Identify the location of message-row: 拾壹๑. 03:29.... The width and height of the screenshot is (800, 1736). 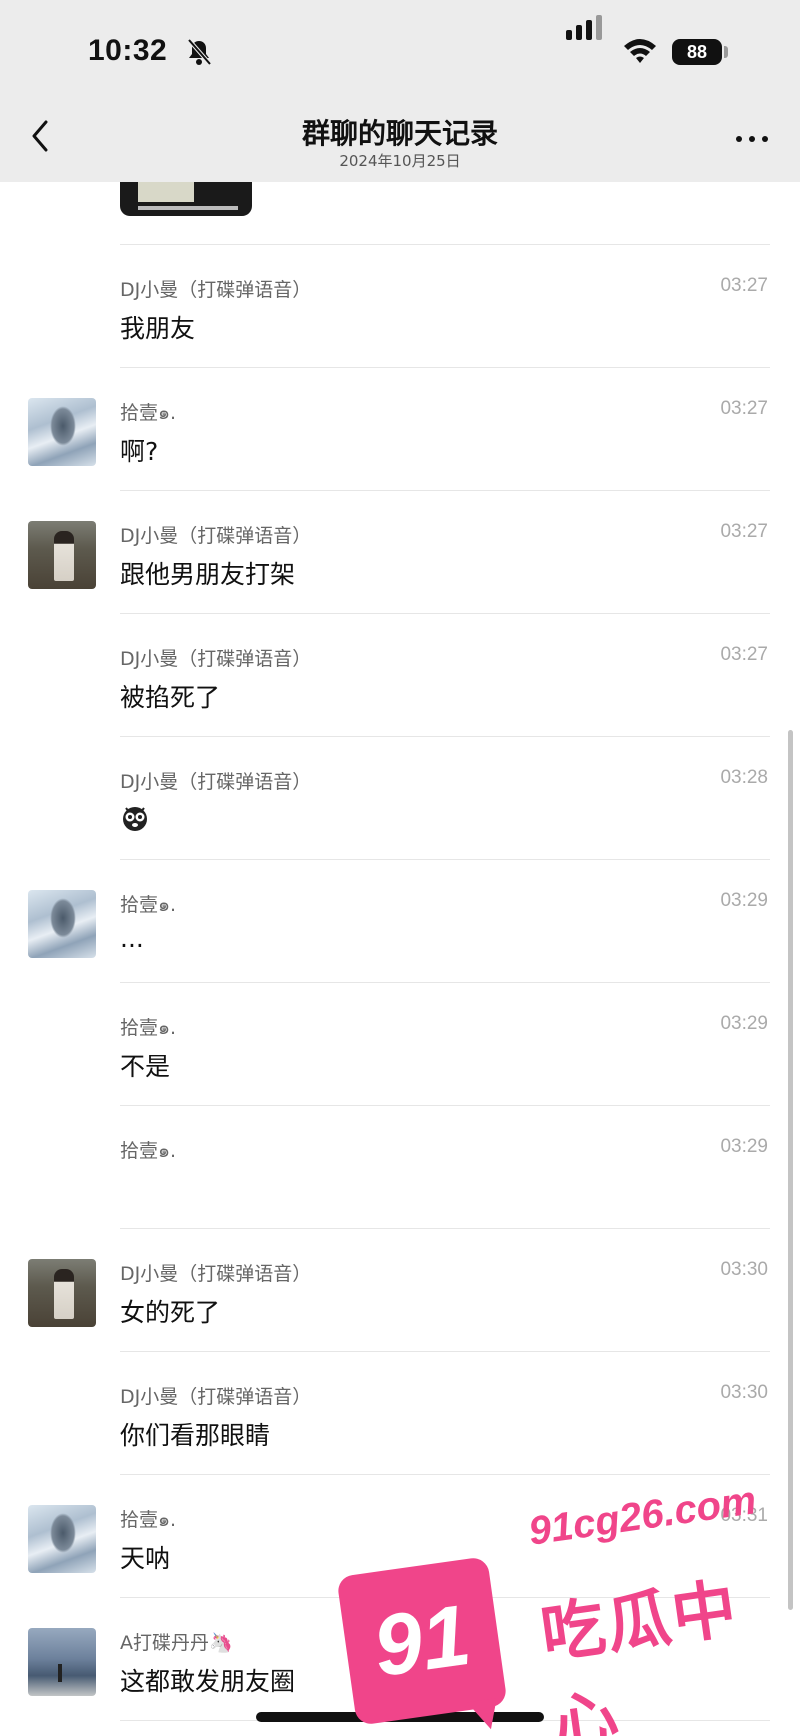
(400, 921).